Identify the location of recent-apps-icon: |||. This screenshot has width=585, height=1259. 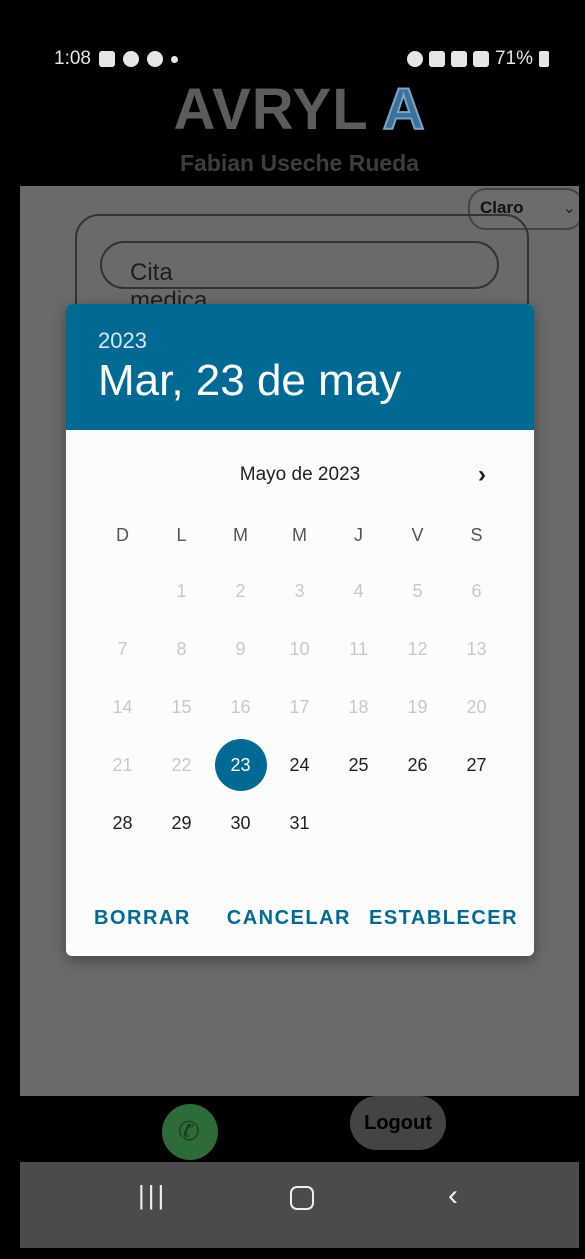
(152, 1195).